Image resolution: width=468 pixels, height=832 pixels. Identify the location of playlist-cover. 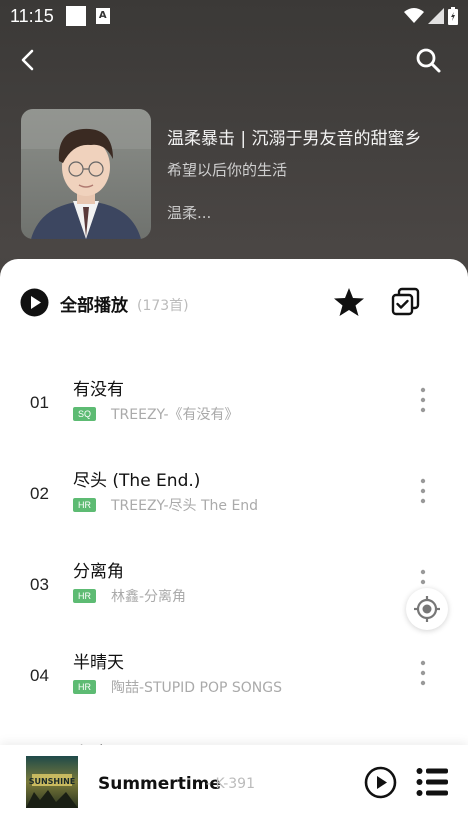
(86, 174).